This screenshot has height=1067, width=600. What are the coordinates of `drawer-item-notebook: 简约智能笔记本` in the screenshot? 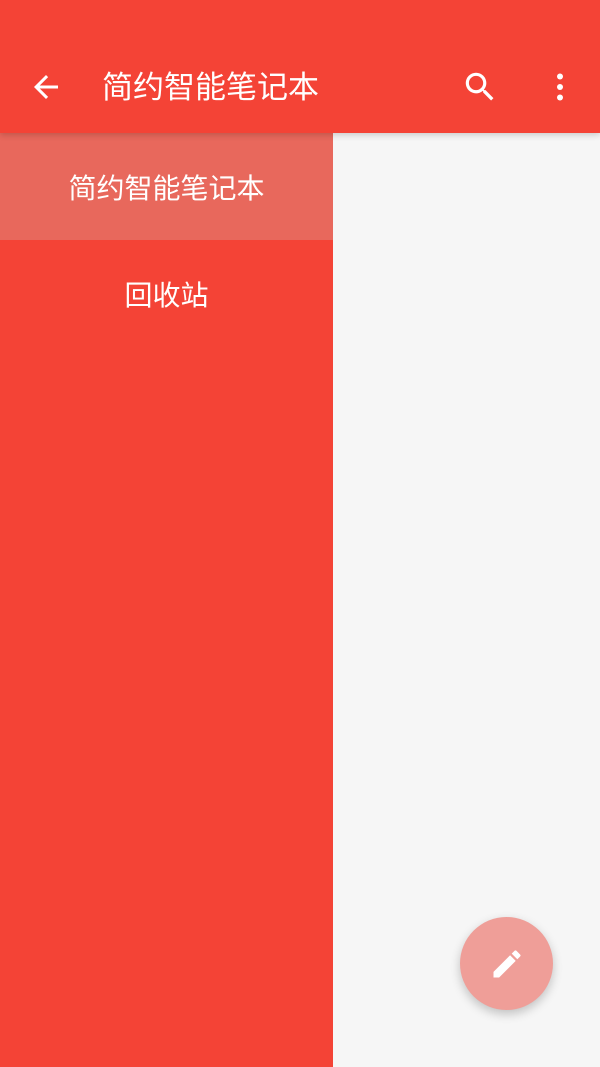 It's located at (166, 186).